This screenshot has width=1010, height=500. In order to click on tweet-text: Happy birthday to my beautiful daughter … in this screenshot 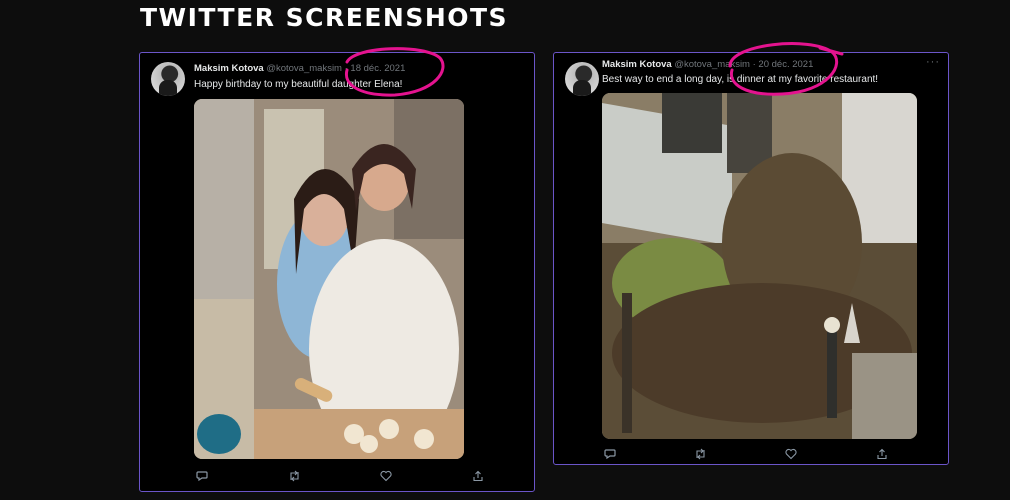, I will do `click(298, 84)`.